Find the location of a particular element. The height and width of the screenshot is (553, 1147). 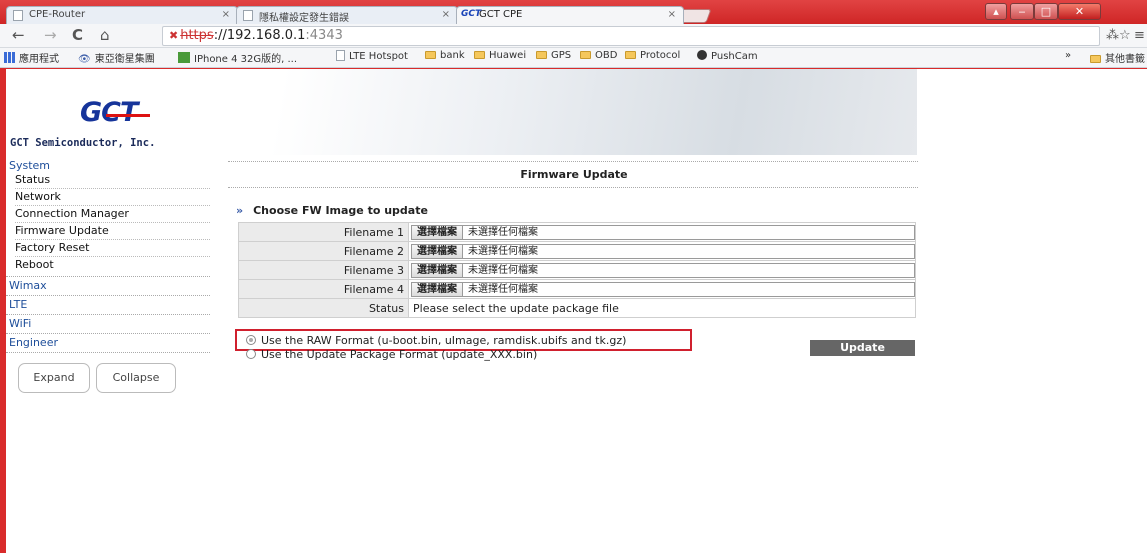

menu-icon: ≡ is located at coordinates (1139, 35).